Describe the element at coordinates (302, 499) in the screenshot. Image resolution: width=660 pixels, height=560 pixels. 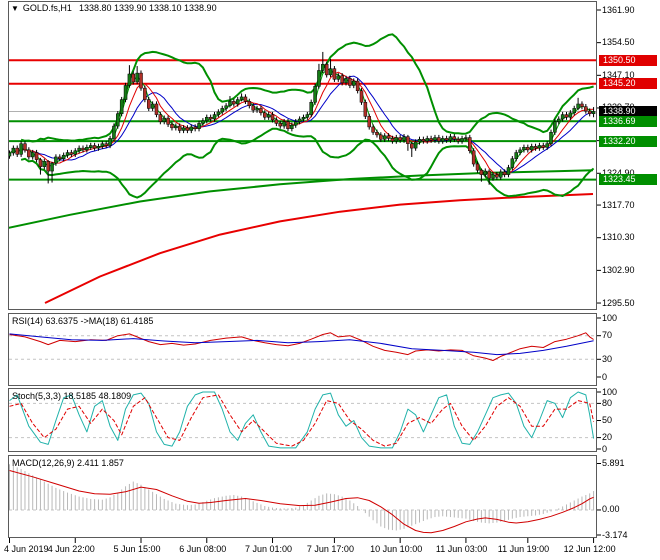
I see `macd-graphics` at that location.